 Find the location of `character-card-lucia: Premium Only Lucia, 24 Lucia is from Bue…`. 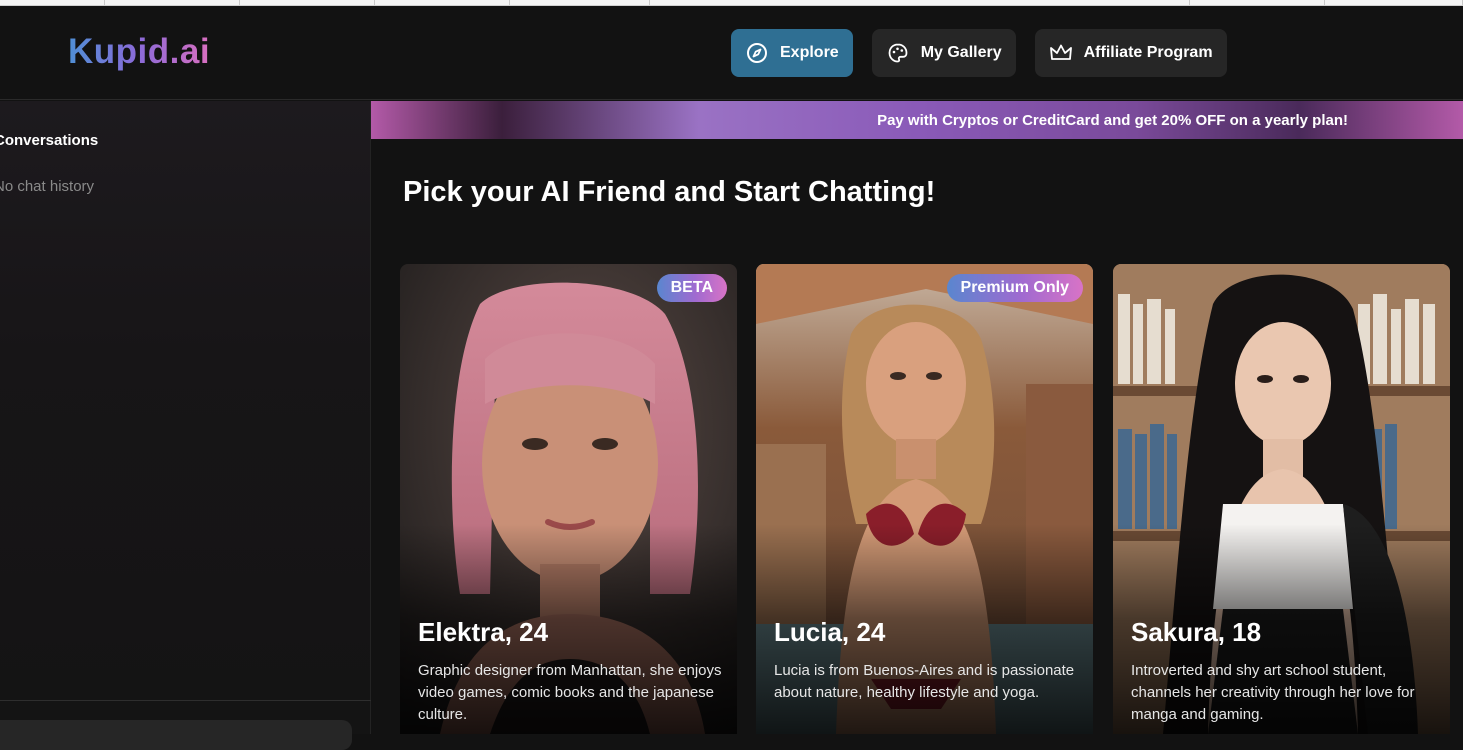

character-card-lucia: Premium Only Lucia, 24 Lucia is from Bue… is located at coordinates (924, 499).